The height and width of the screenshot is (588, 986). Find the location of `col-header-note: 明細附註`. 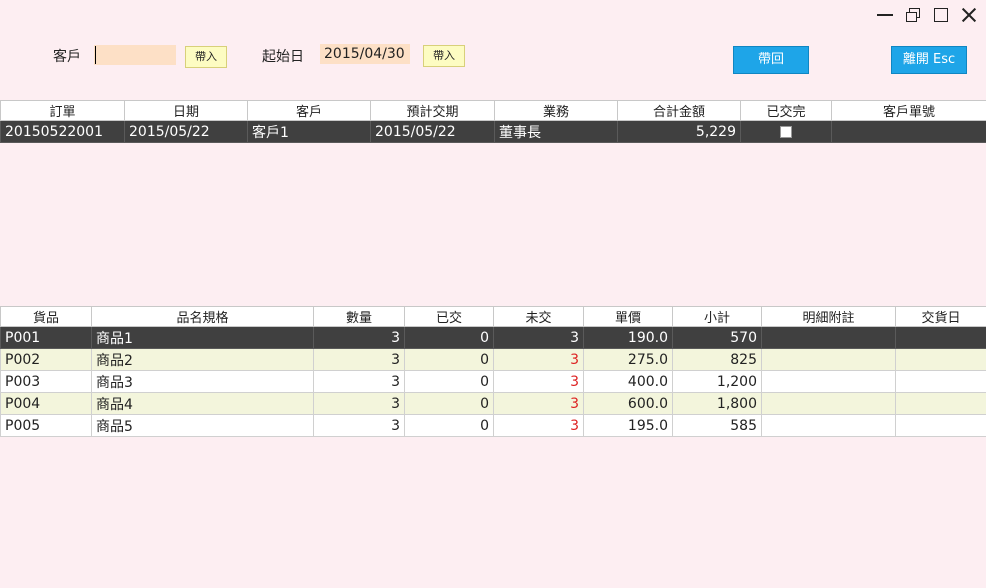

col-header-note: 明細附註 is located at coordinates (828, 316).